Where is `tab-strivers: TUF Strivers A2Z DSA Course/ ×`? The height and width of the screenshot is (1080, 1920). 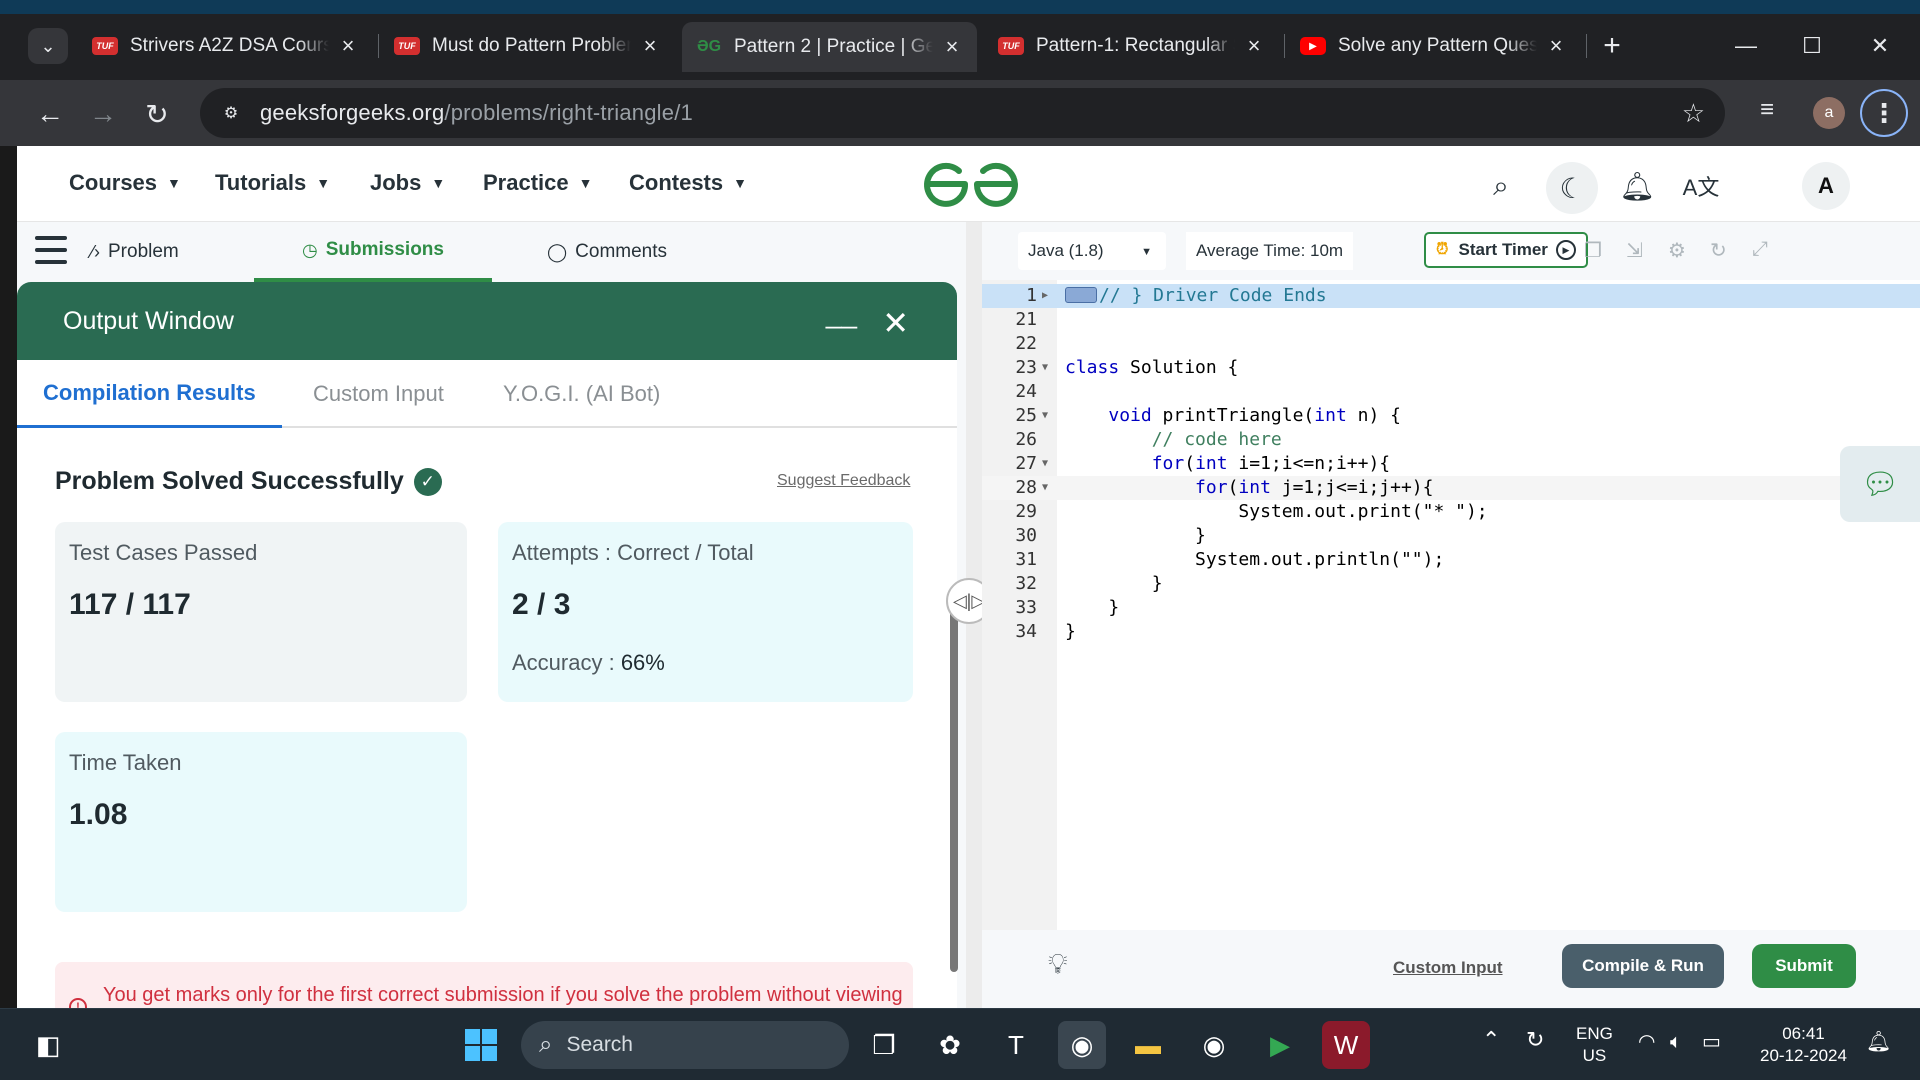
tab-strivers: TUF Strivers A2Z DSA Course/ × is located at coordinates (225, 46).